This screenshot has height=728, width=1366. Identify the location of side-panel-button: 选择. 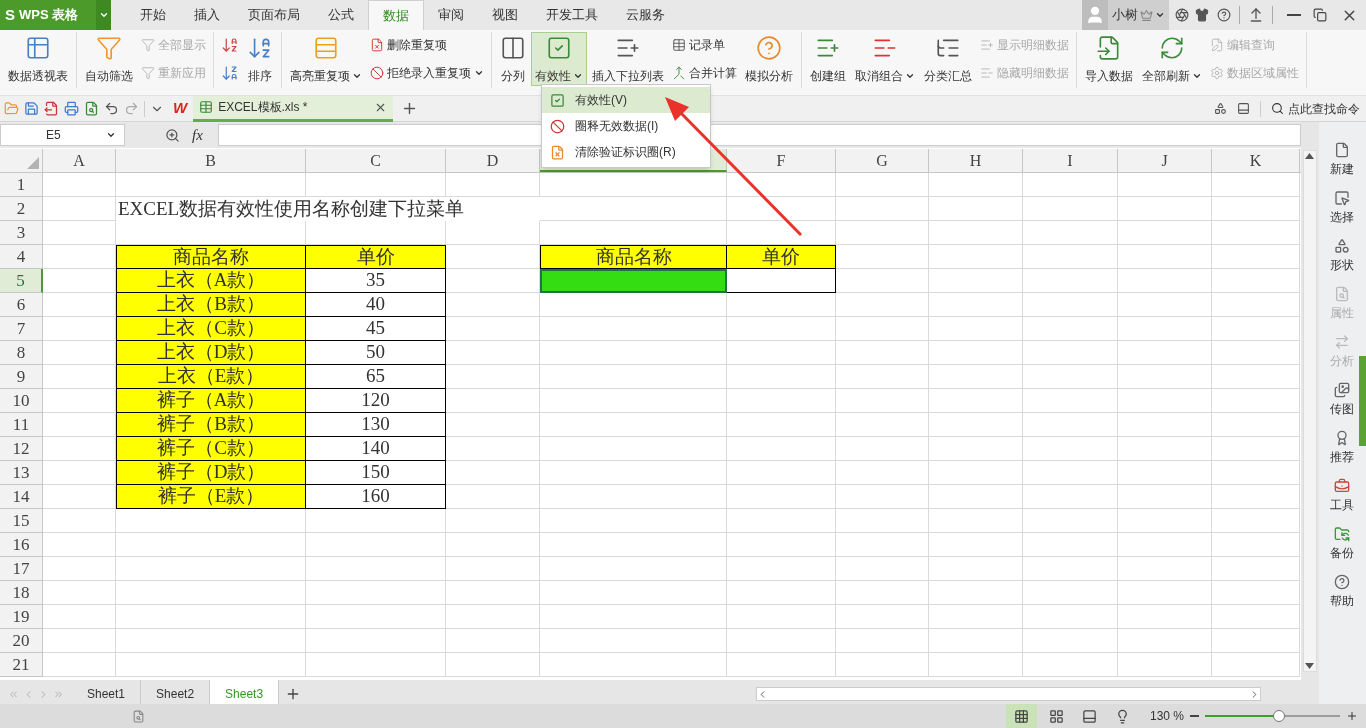
(1342, 208).